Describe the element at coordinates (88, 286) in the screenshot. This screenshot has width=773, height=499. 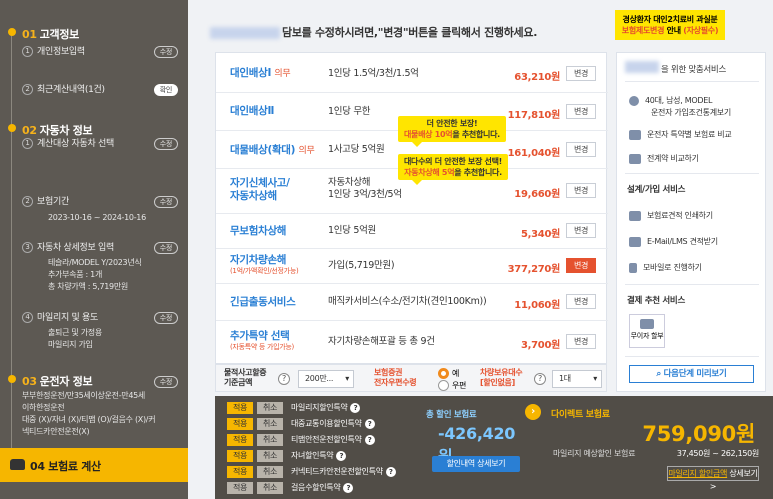
I see `car-value: 총 차량가액 : 5,719만원` at that location.